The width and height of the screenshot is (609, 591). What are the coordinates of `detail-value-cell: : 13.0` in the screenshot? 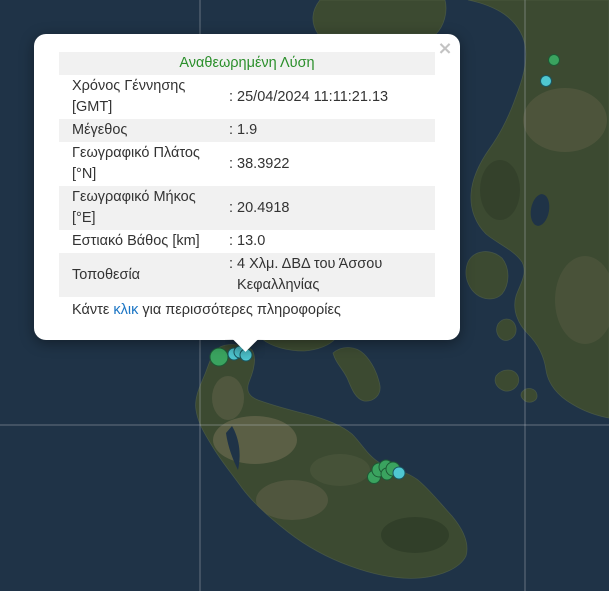 It's located at (241, 241).